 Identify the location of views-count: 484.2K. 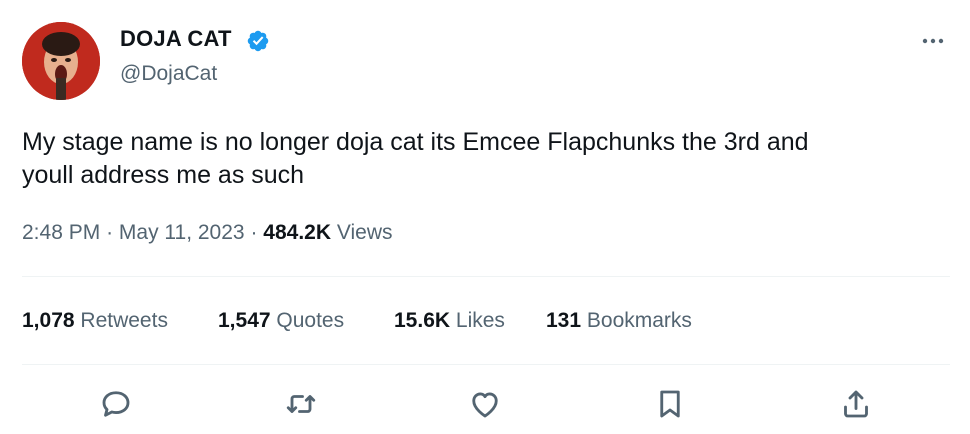
(297, 232).